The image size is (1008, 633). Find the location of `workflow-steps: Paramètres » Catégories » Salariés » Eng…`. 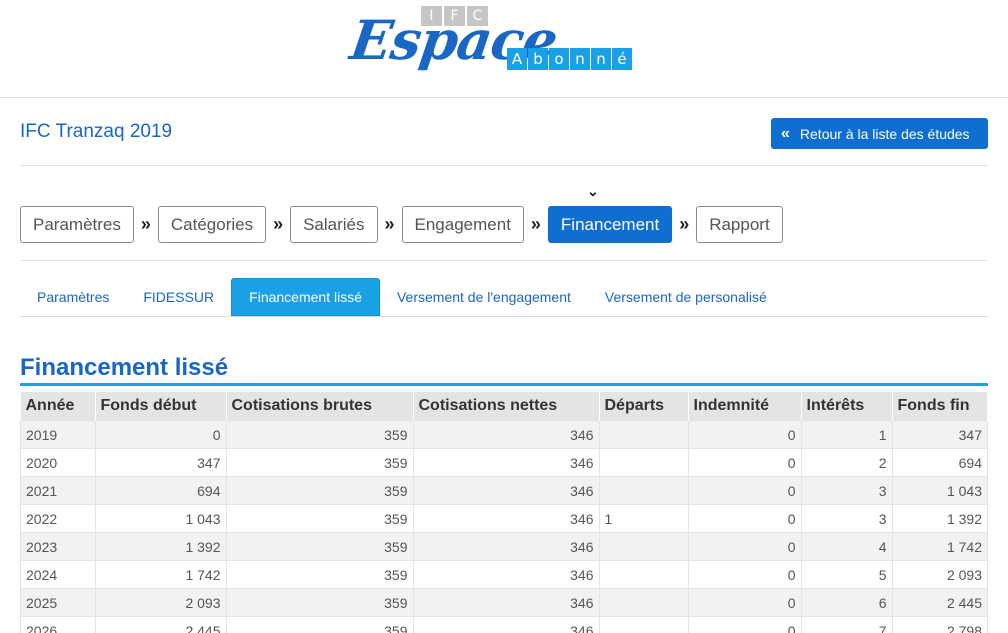

workflow-steps: Paramètres » Catégories » Salariés » Eng… is located at coordinates (401, 224).